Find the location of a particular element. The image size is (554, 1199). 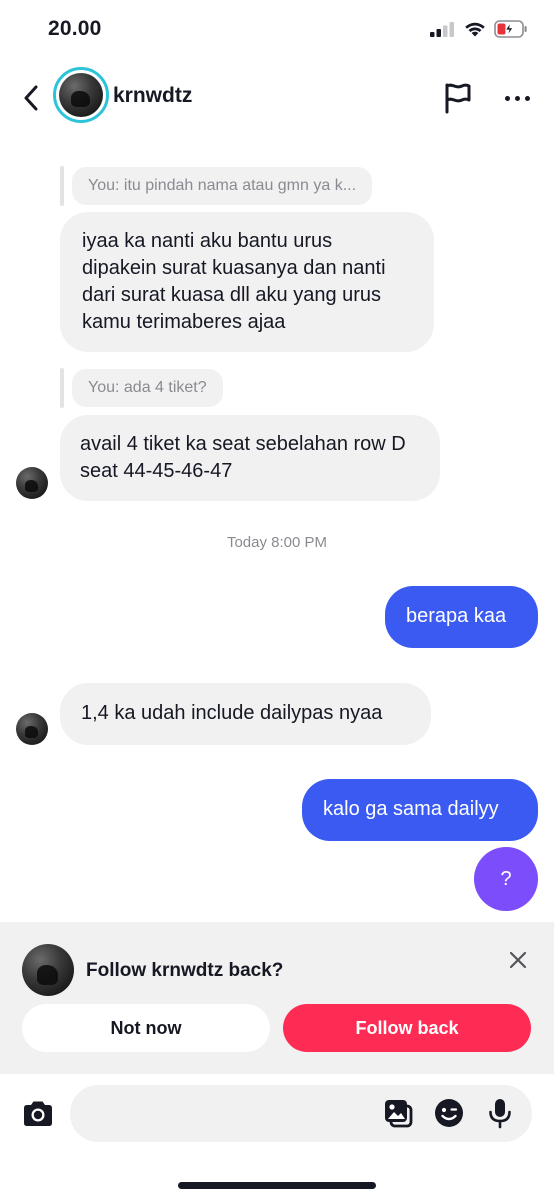

voice-message-button is located at coordinates (500, 1113).